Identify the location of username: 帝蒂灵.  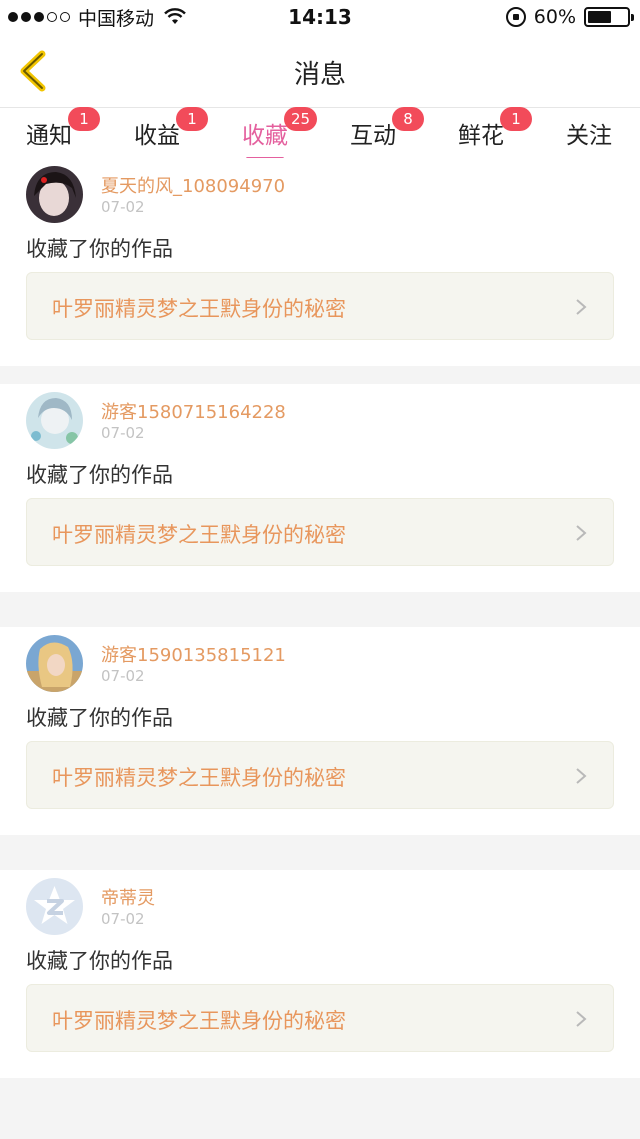
(128, 897).